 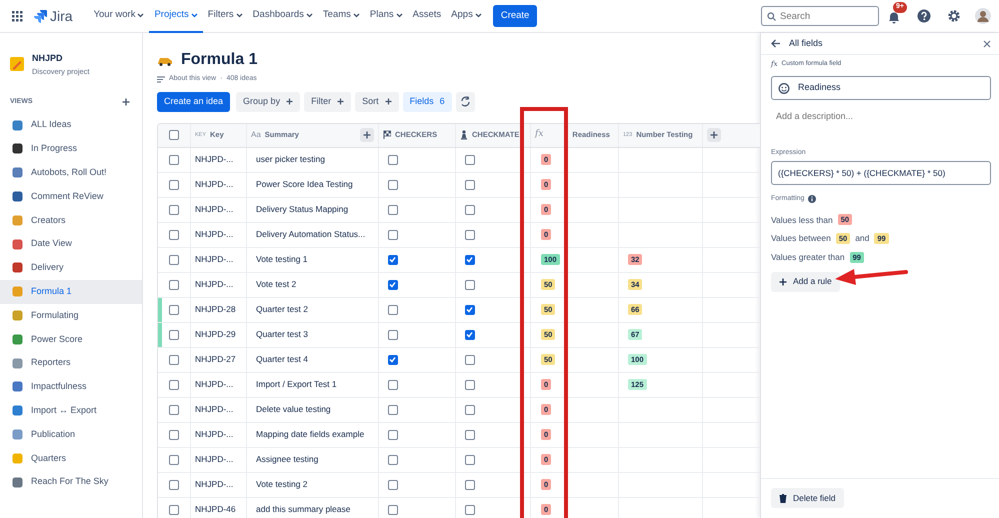 I want to click on sidebar-item: Import ↔ Export, so click(x=71, y=410).